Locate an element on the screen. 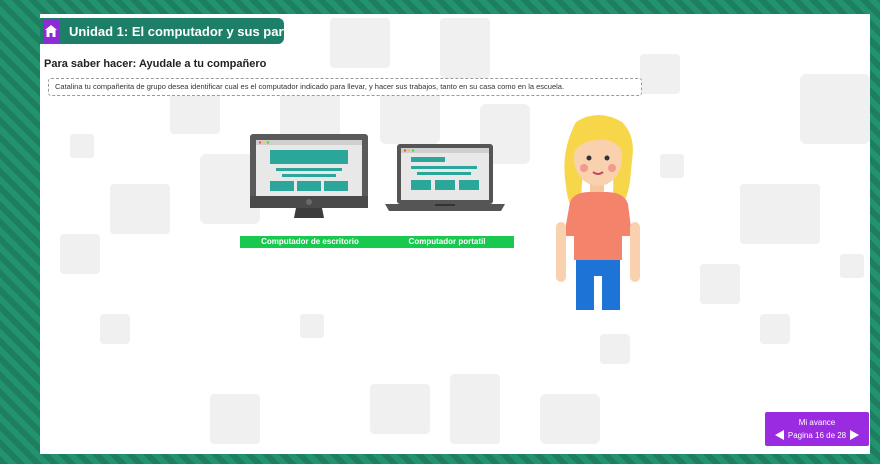  desktop-computer-icon is located at coordinates (309, 177).